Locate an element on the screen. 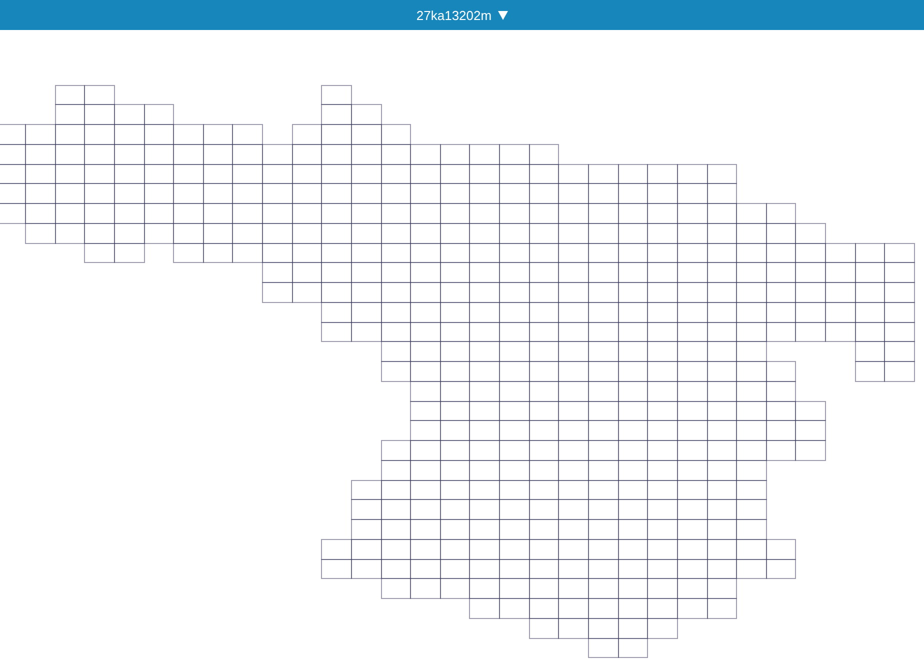  caret-icon is located at coordinates (503, 15).